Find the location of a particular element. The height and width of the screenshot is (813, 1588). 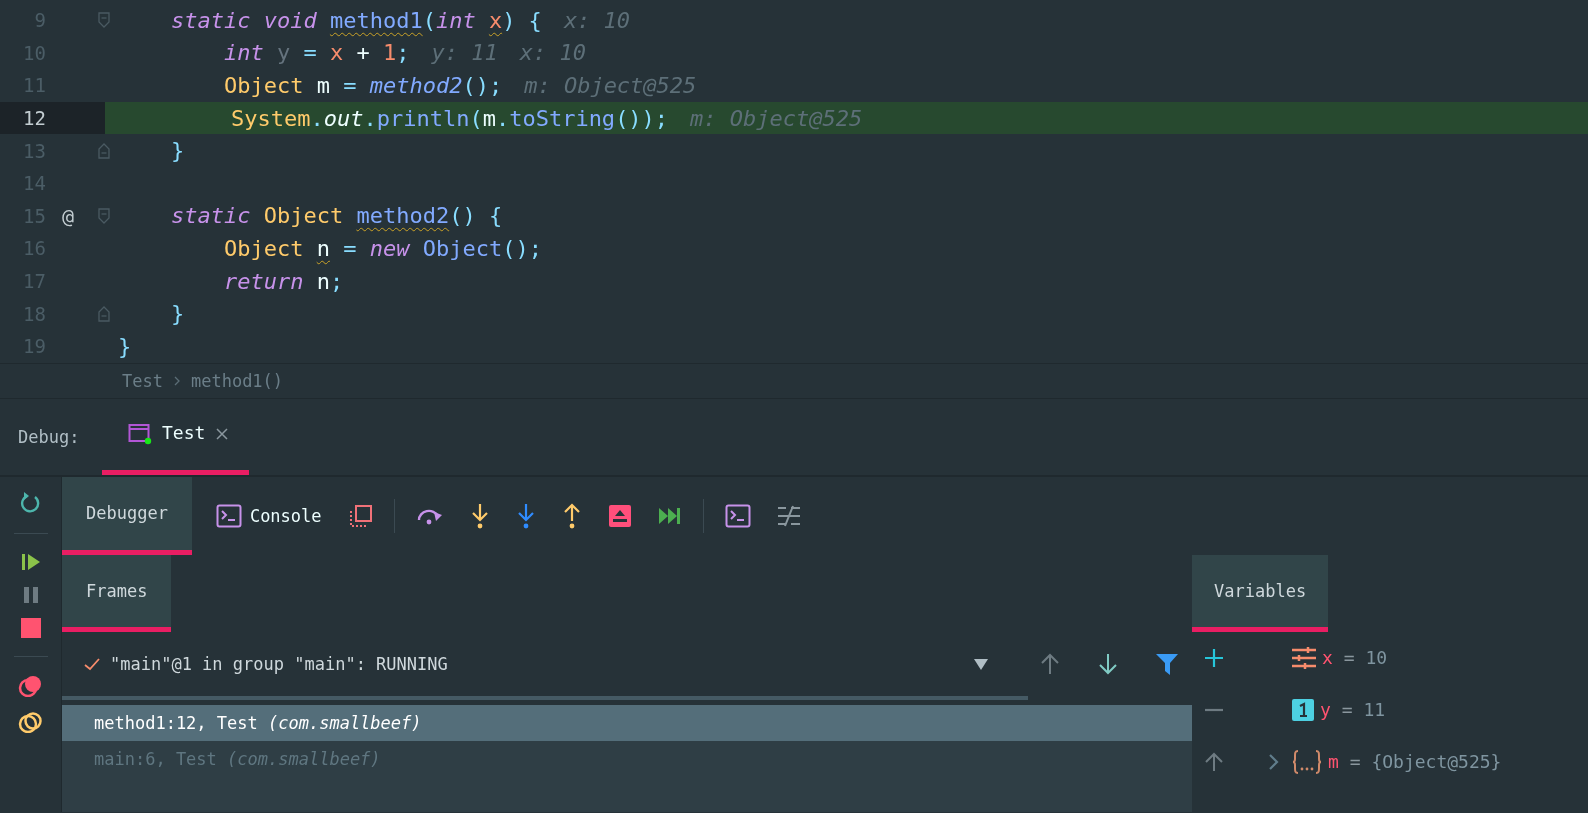

code-line: static Object method2() { is located at coordinates (336, 216).